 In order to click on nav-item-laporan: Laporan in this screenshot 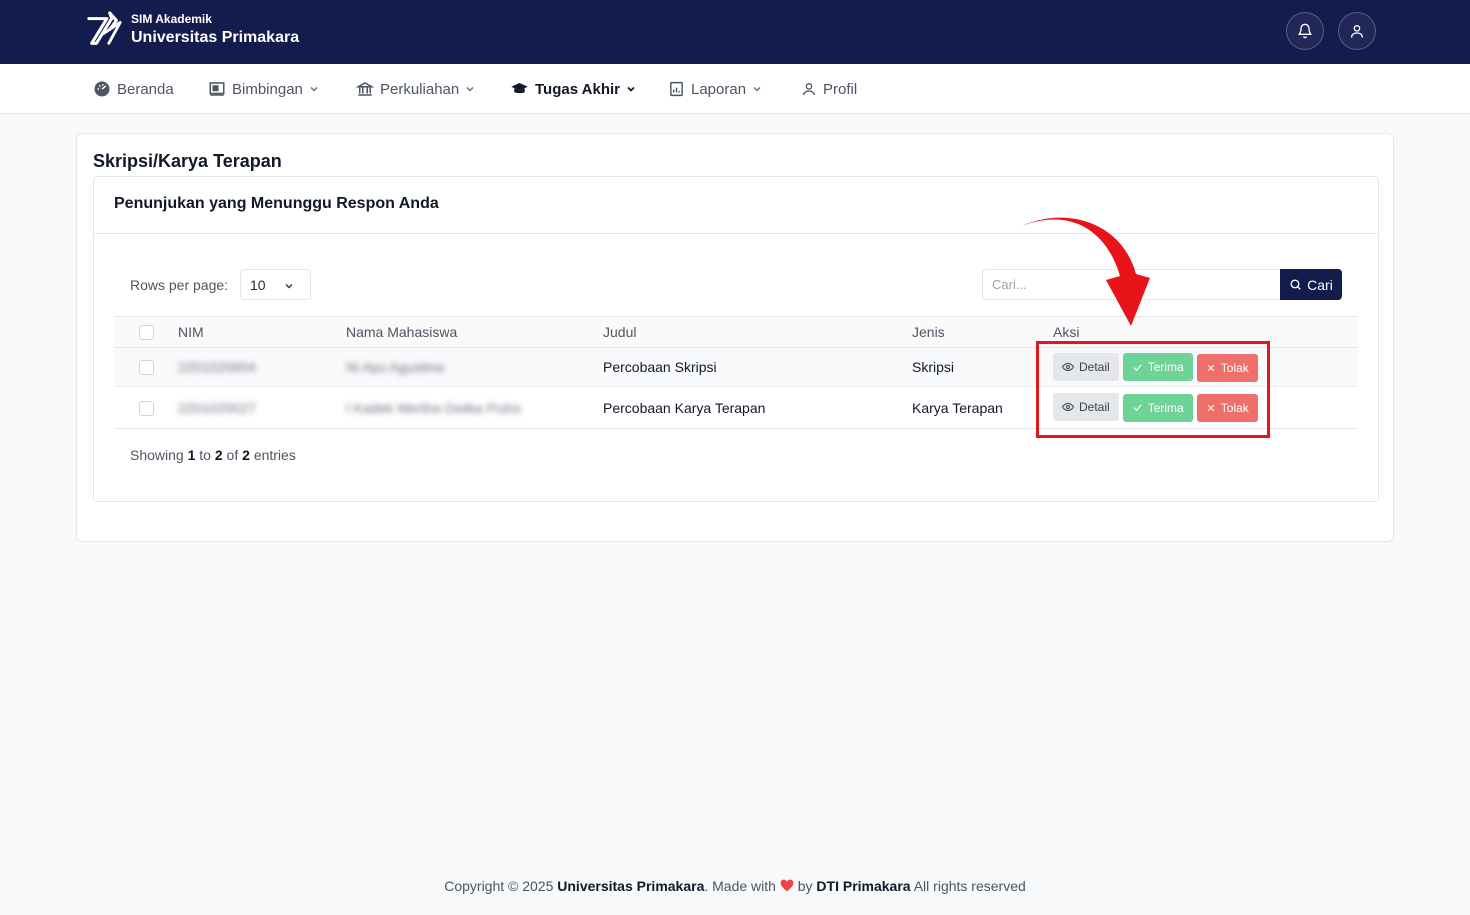, I will do `click(715, 89)`.